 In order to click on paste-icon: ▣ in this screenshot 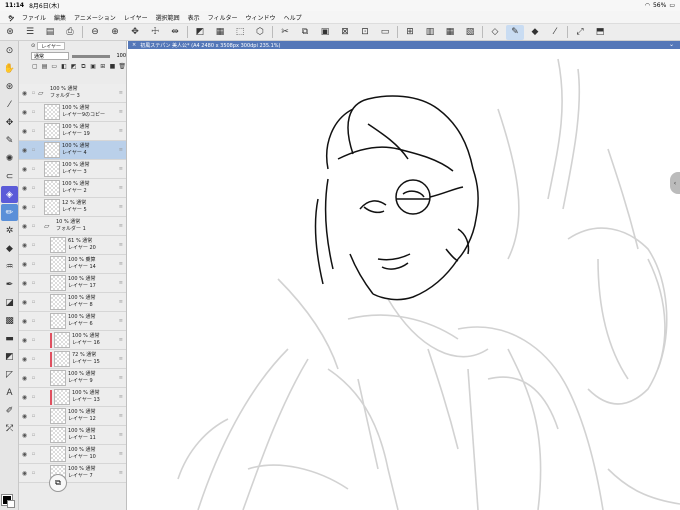, I will do `click(325, 32)`.